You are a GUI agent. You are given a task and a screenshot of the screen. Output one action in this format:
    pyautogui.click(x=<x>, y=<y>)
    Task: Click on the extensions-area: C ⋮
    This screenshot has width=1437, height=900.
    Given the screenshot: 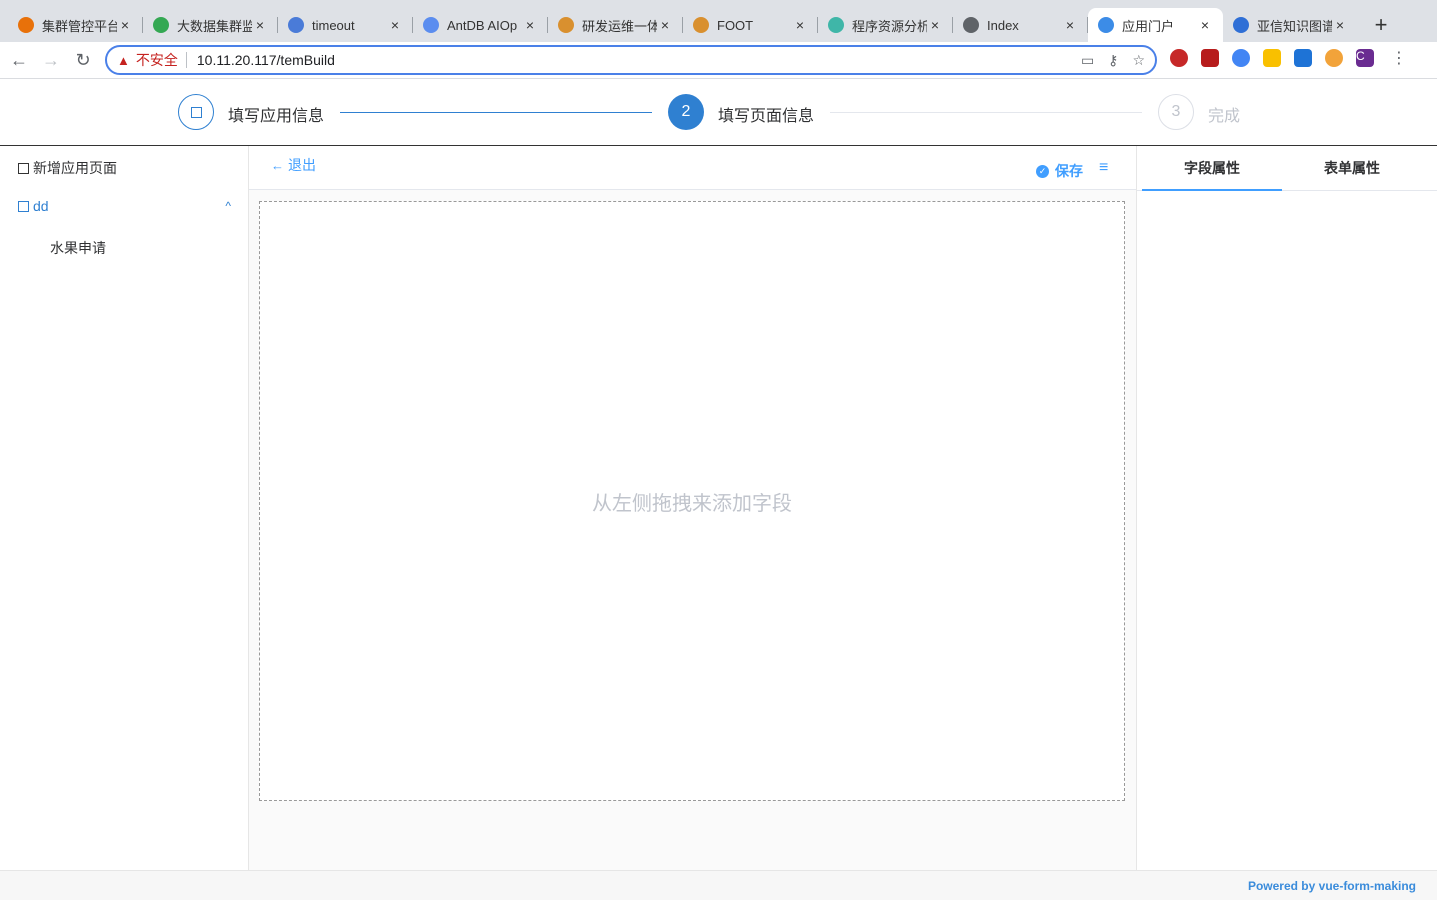 What is the action you would take?
    pyautogui.click(x=1288, y=58)
    